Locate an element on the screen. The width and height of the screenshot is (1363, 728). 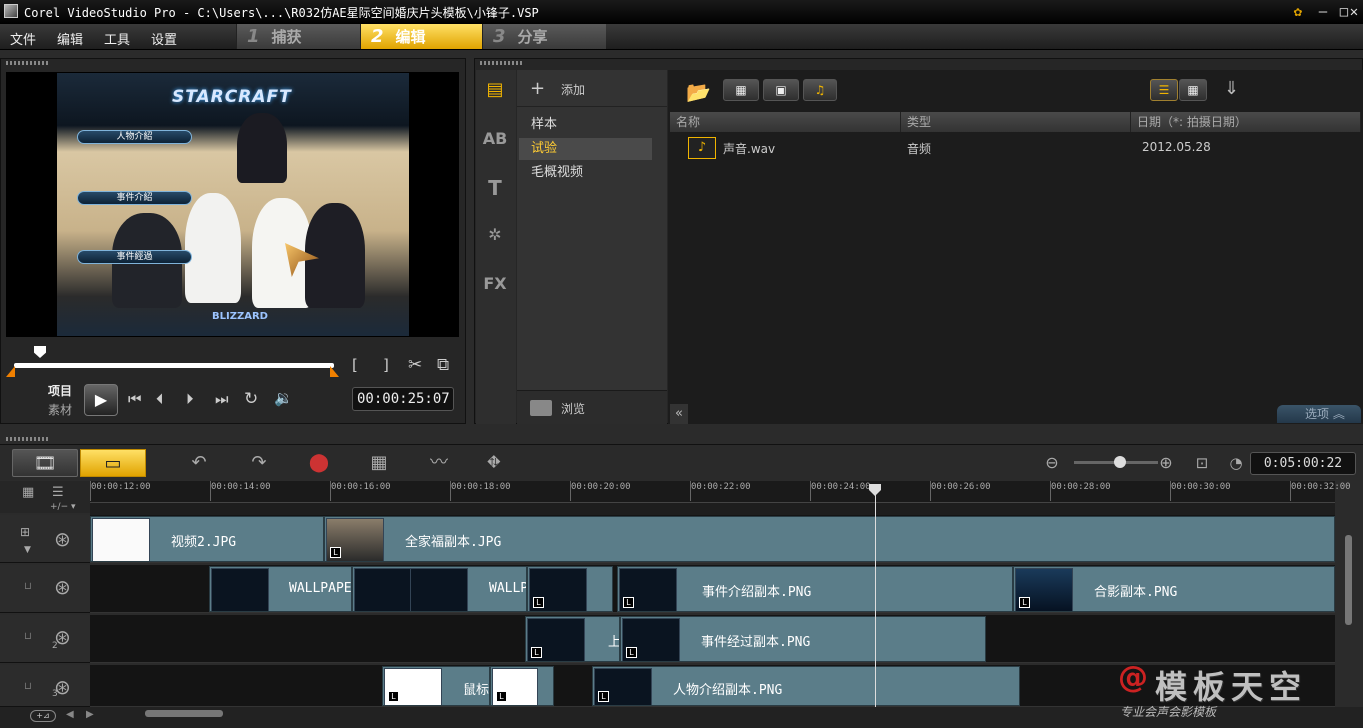
undo-icon: ↶ is located at coordinates (199, 463).